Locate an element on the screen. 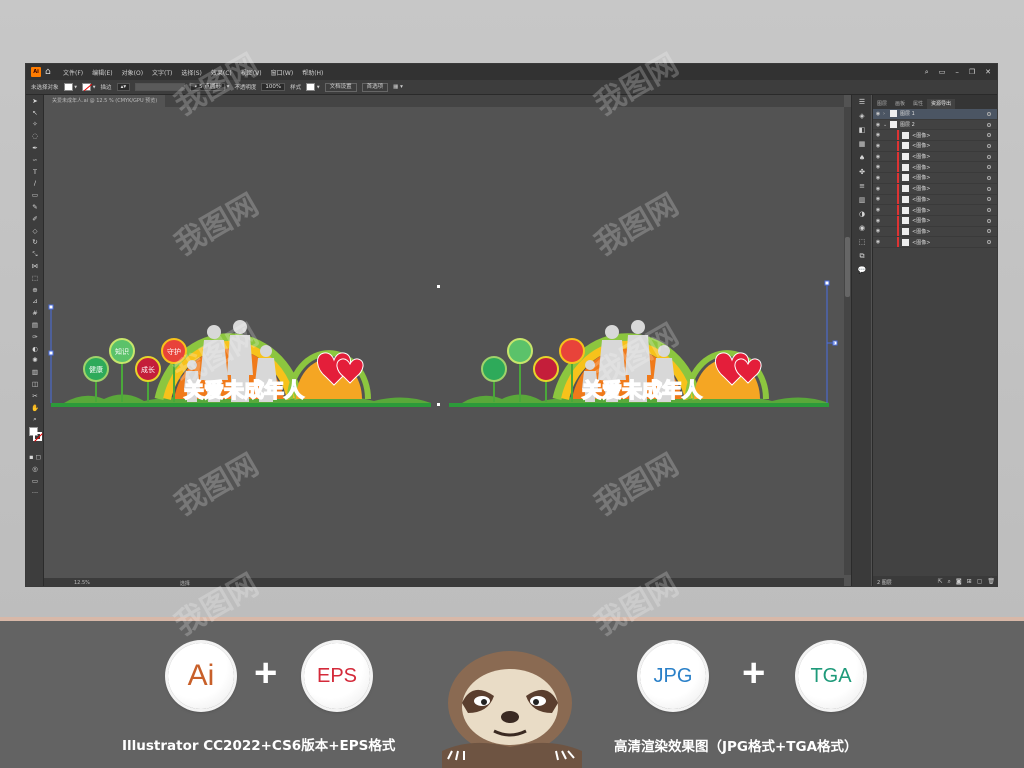  scroll-thumb is located at coordinates (847, 267).